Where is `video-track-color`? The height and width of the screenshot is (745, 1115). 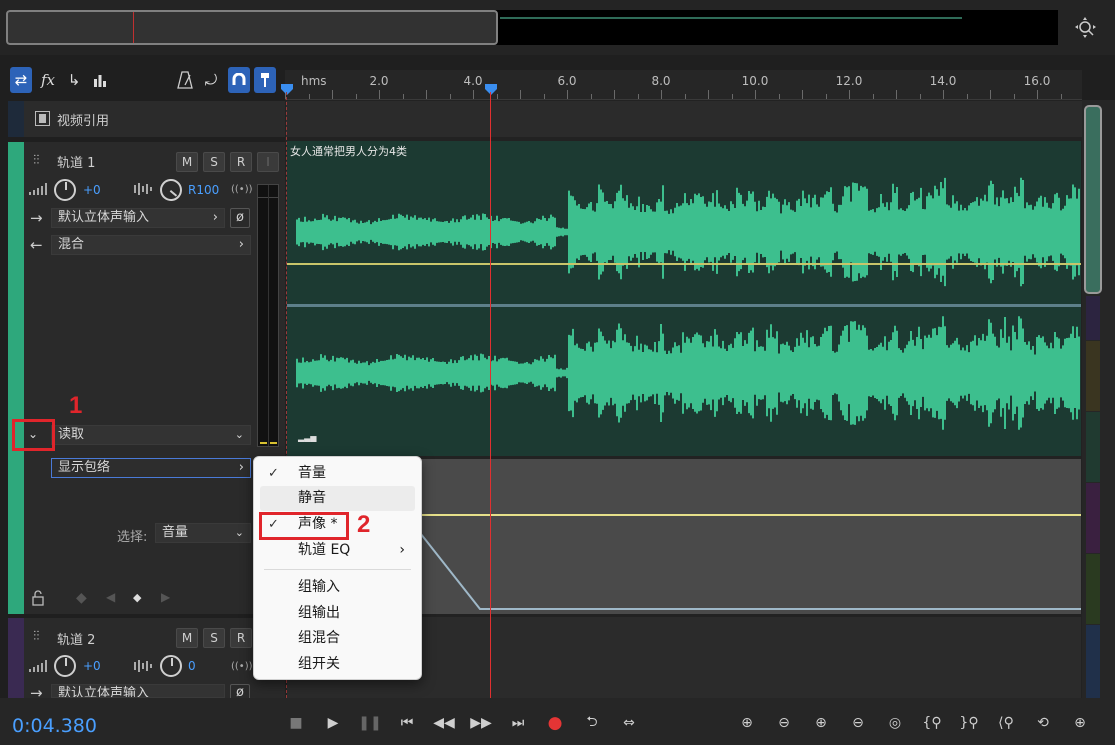 video-track-color is located at coordinates (16, 119).